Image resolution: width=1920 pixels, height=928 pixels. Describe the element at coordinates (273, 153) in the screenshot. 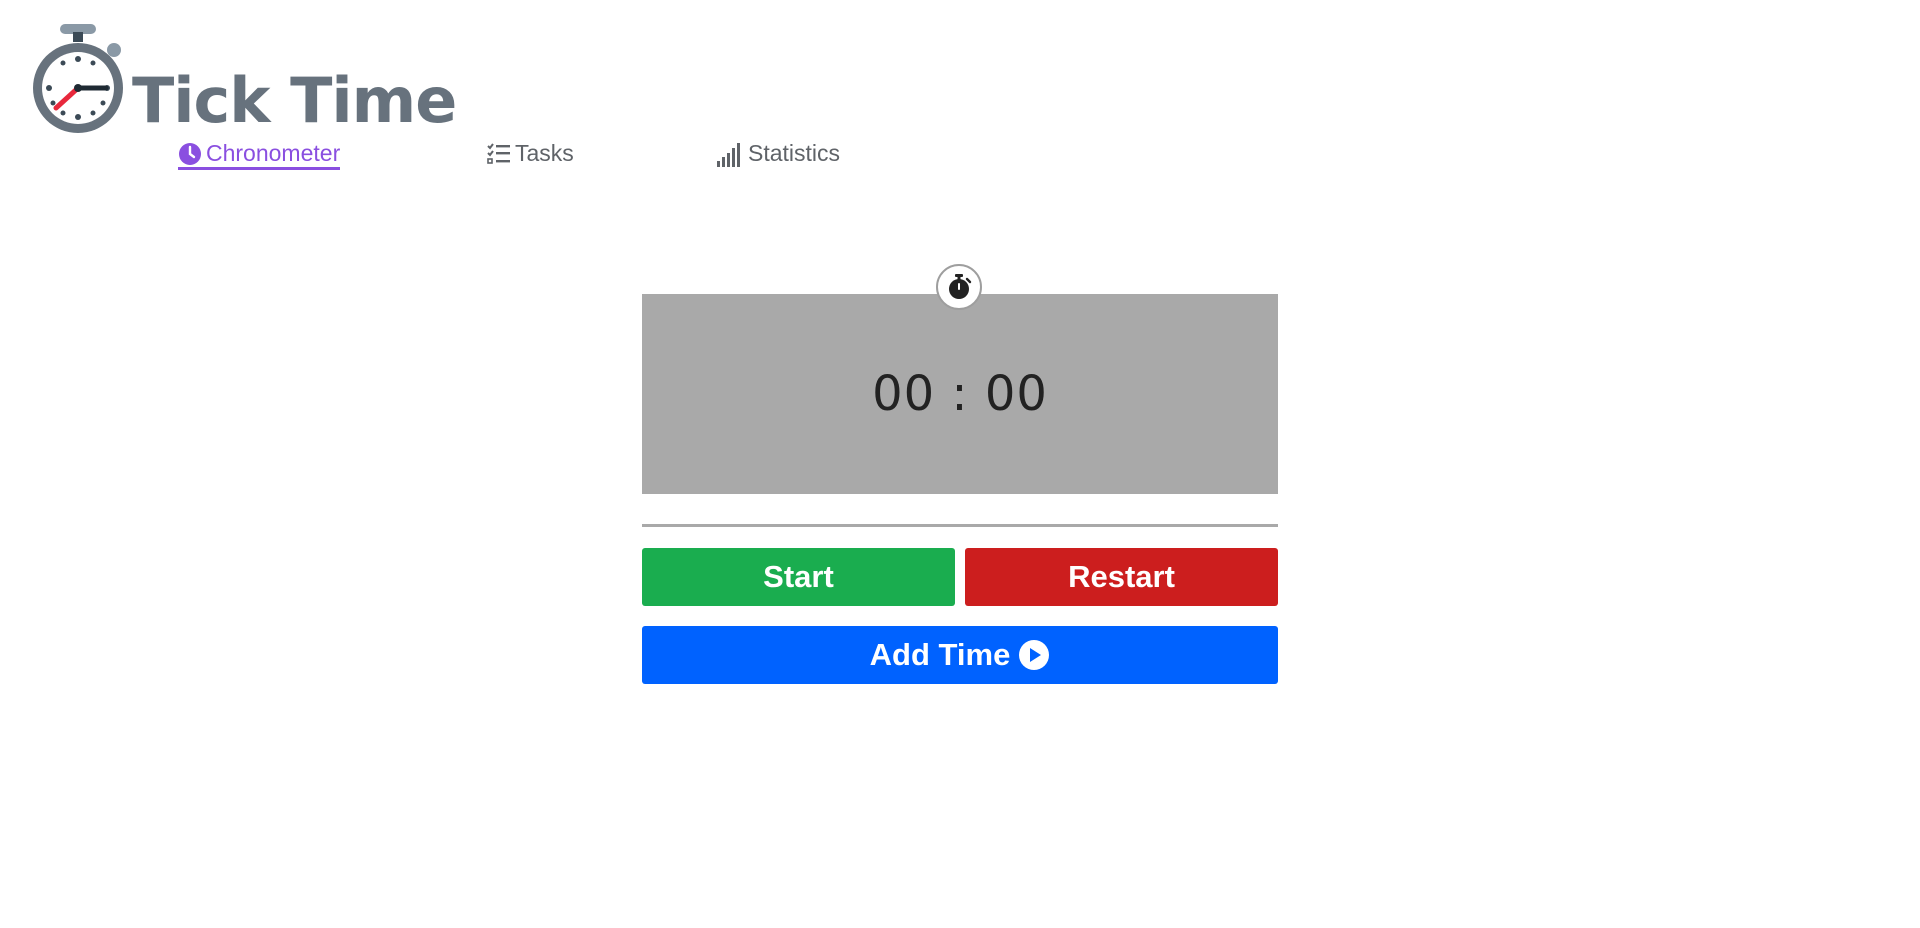

I see `nav-tab-chronometer-label: Chronometer` at that location.